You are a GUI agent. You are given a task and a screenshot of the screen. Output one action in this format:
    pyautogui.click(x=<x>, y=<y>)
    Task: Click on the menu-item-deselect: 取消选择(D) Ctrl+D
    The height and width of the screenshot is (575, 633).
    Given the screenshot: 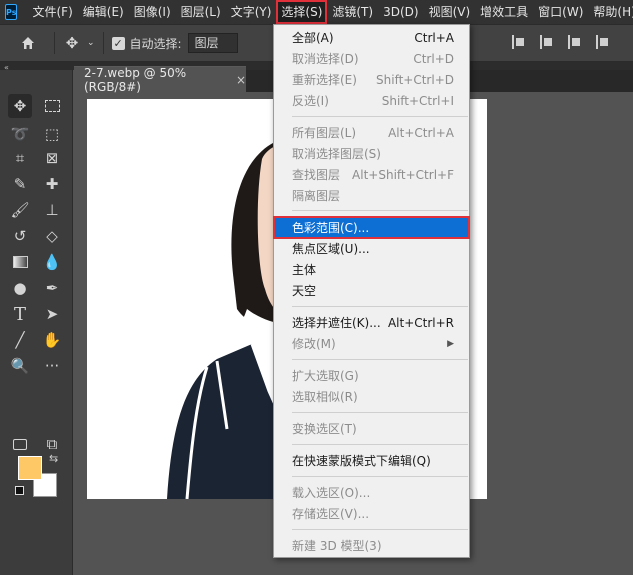 What is the action you would take?
    pyautogui.click(x=371, y=58)
    